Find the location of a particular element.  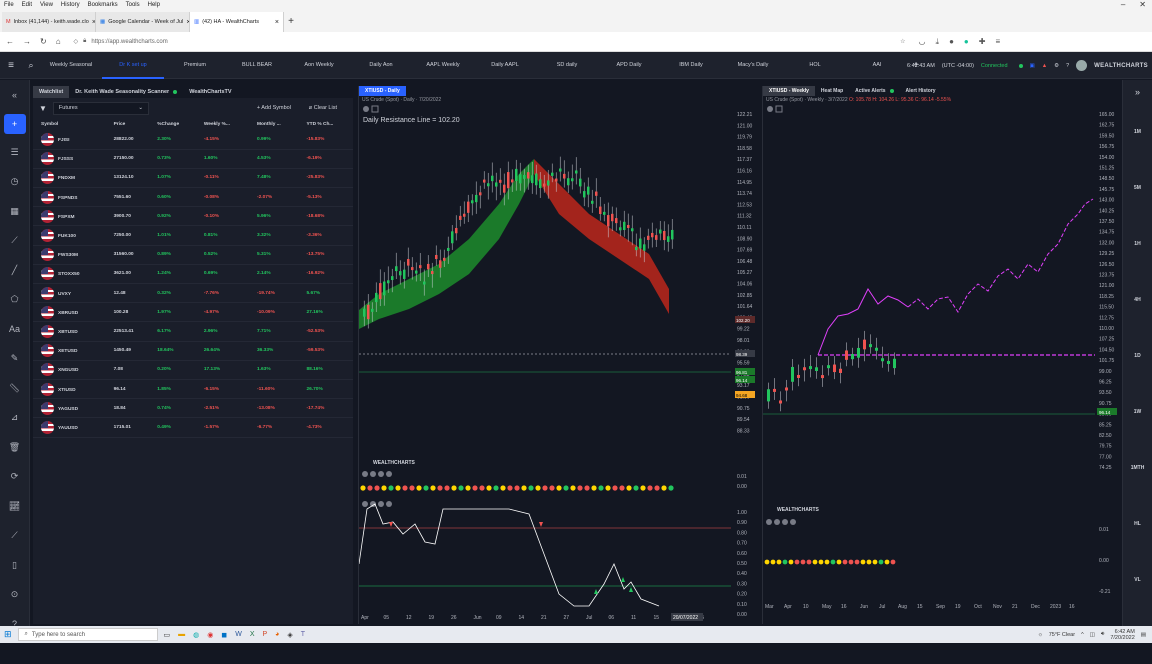

mobile-icon: ▯ is located at coordinates (14, 566).